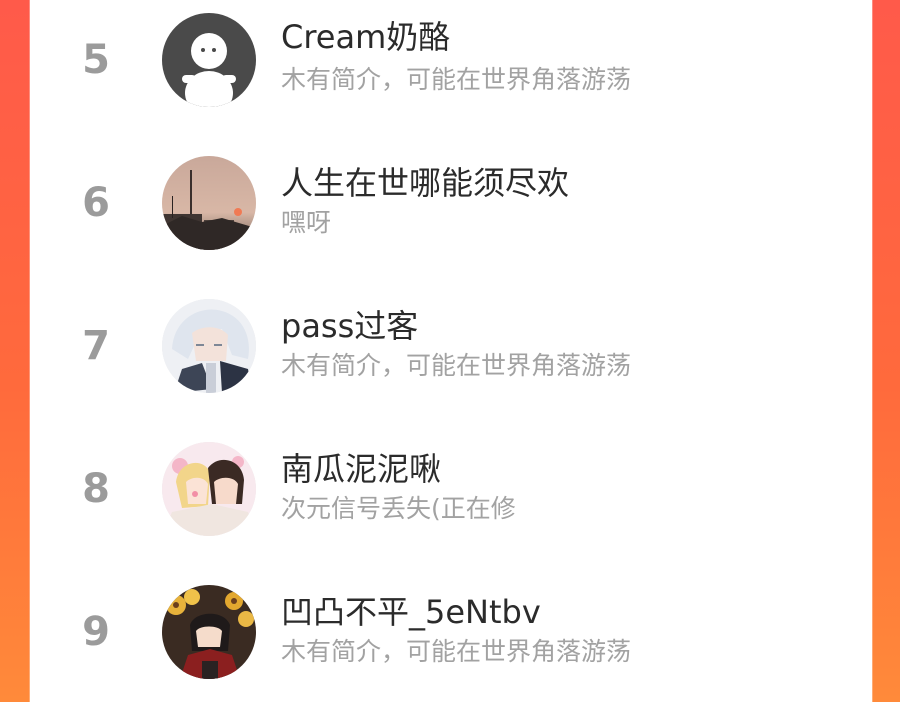 The height and width of the screenshot is (702, 900). I want to click on anime-white-hair-character, so click(209, 346).